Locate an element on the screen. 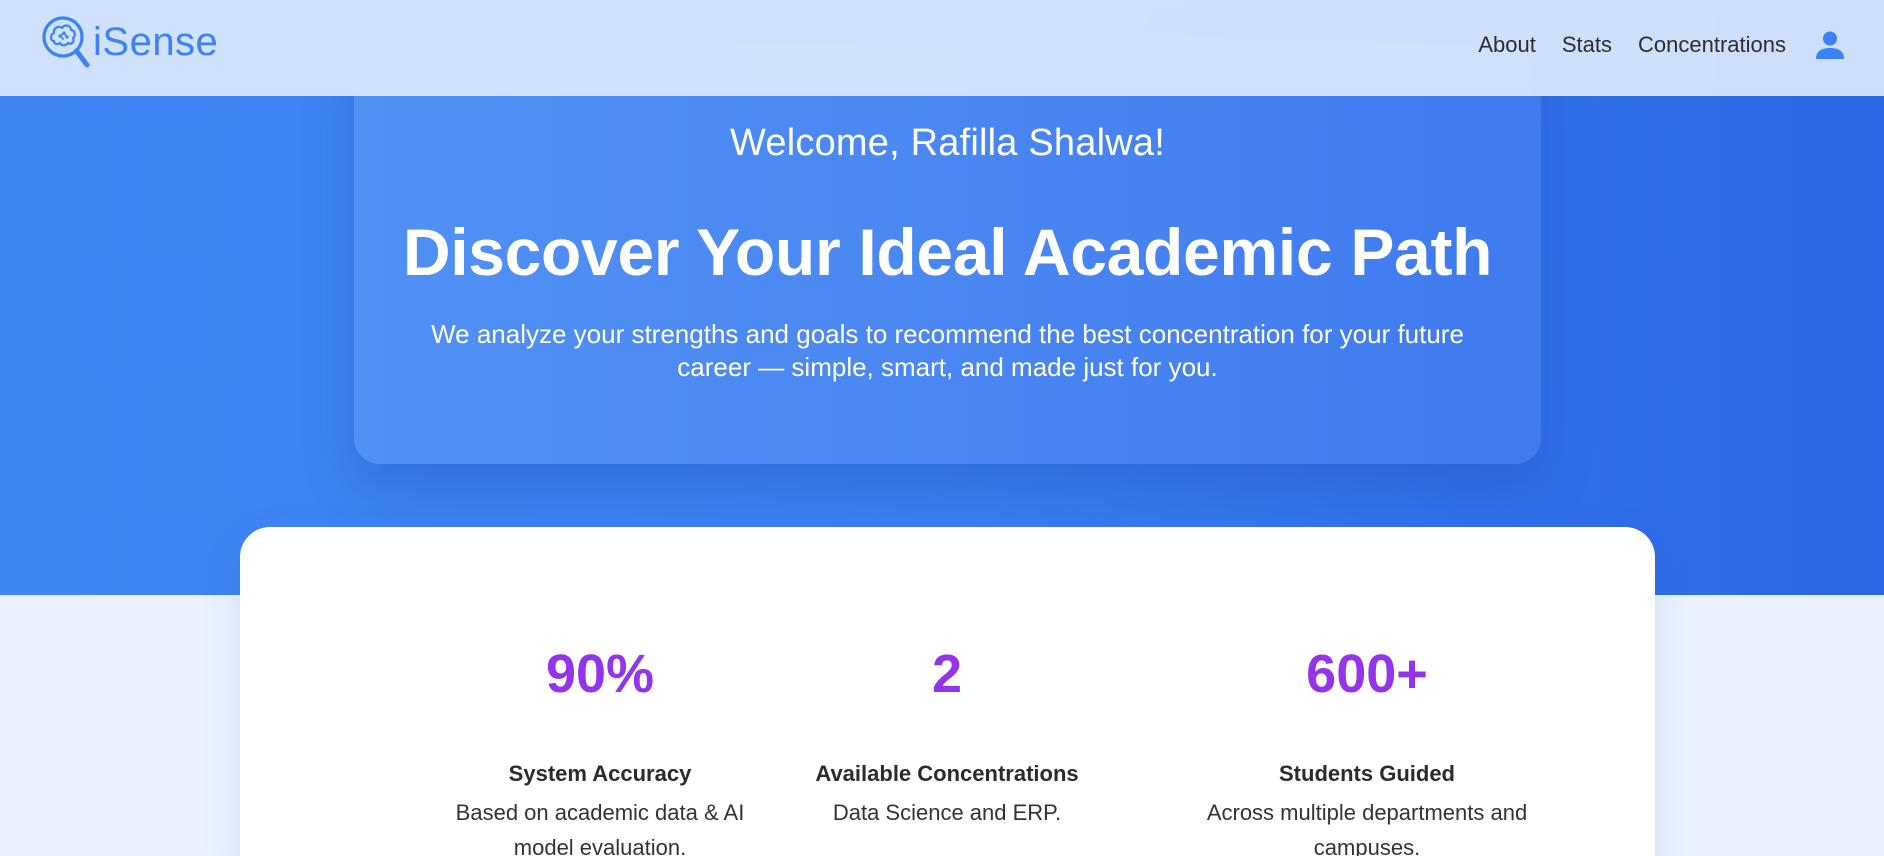 This screenshot has width=1884, height=856. brand-logo: iSense is located at coordinates (129, 42).